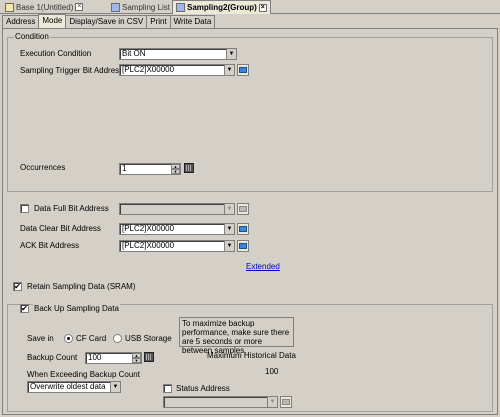 The height and width of the screenshot is (417, 500). I want to click on exceeding-count-value: Overwrite oldest data, so click(68, 386).